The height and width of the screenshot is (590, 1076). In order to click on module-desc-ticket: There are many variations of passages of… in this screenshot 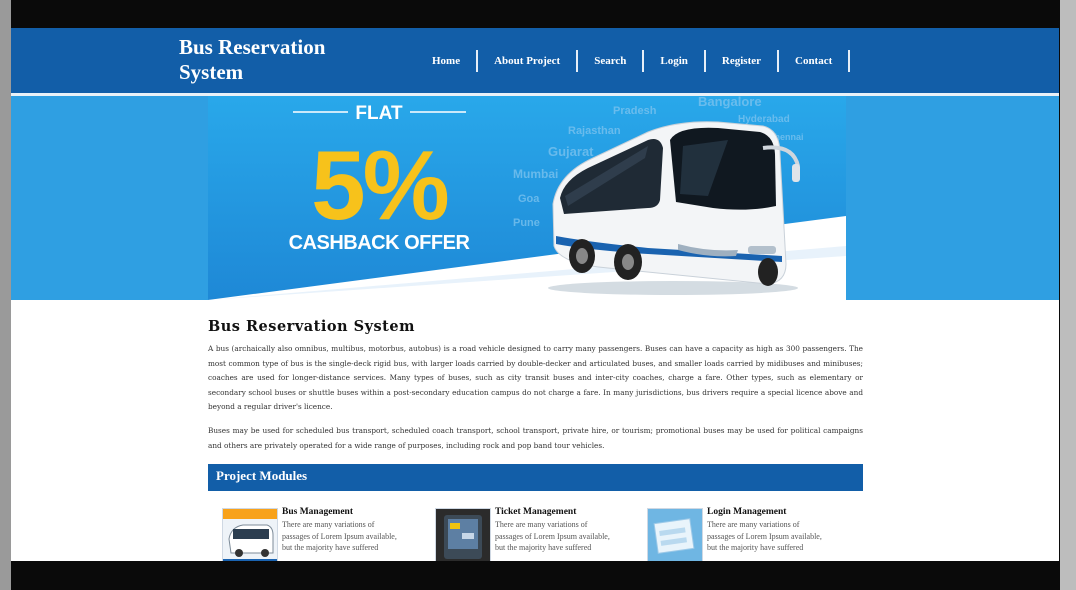, I will do `click(552, 536)`.